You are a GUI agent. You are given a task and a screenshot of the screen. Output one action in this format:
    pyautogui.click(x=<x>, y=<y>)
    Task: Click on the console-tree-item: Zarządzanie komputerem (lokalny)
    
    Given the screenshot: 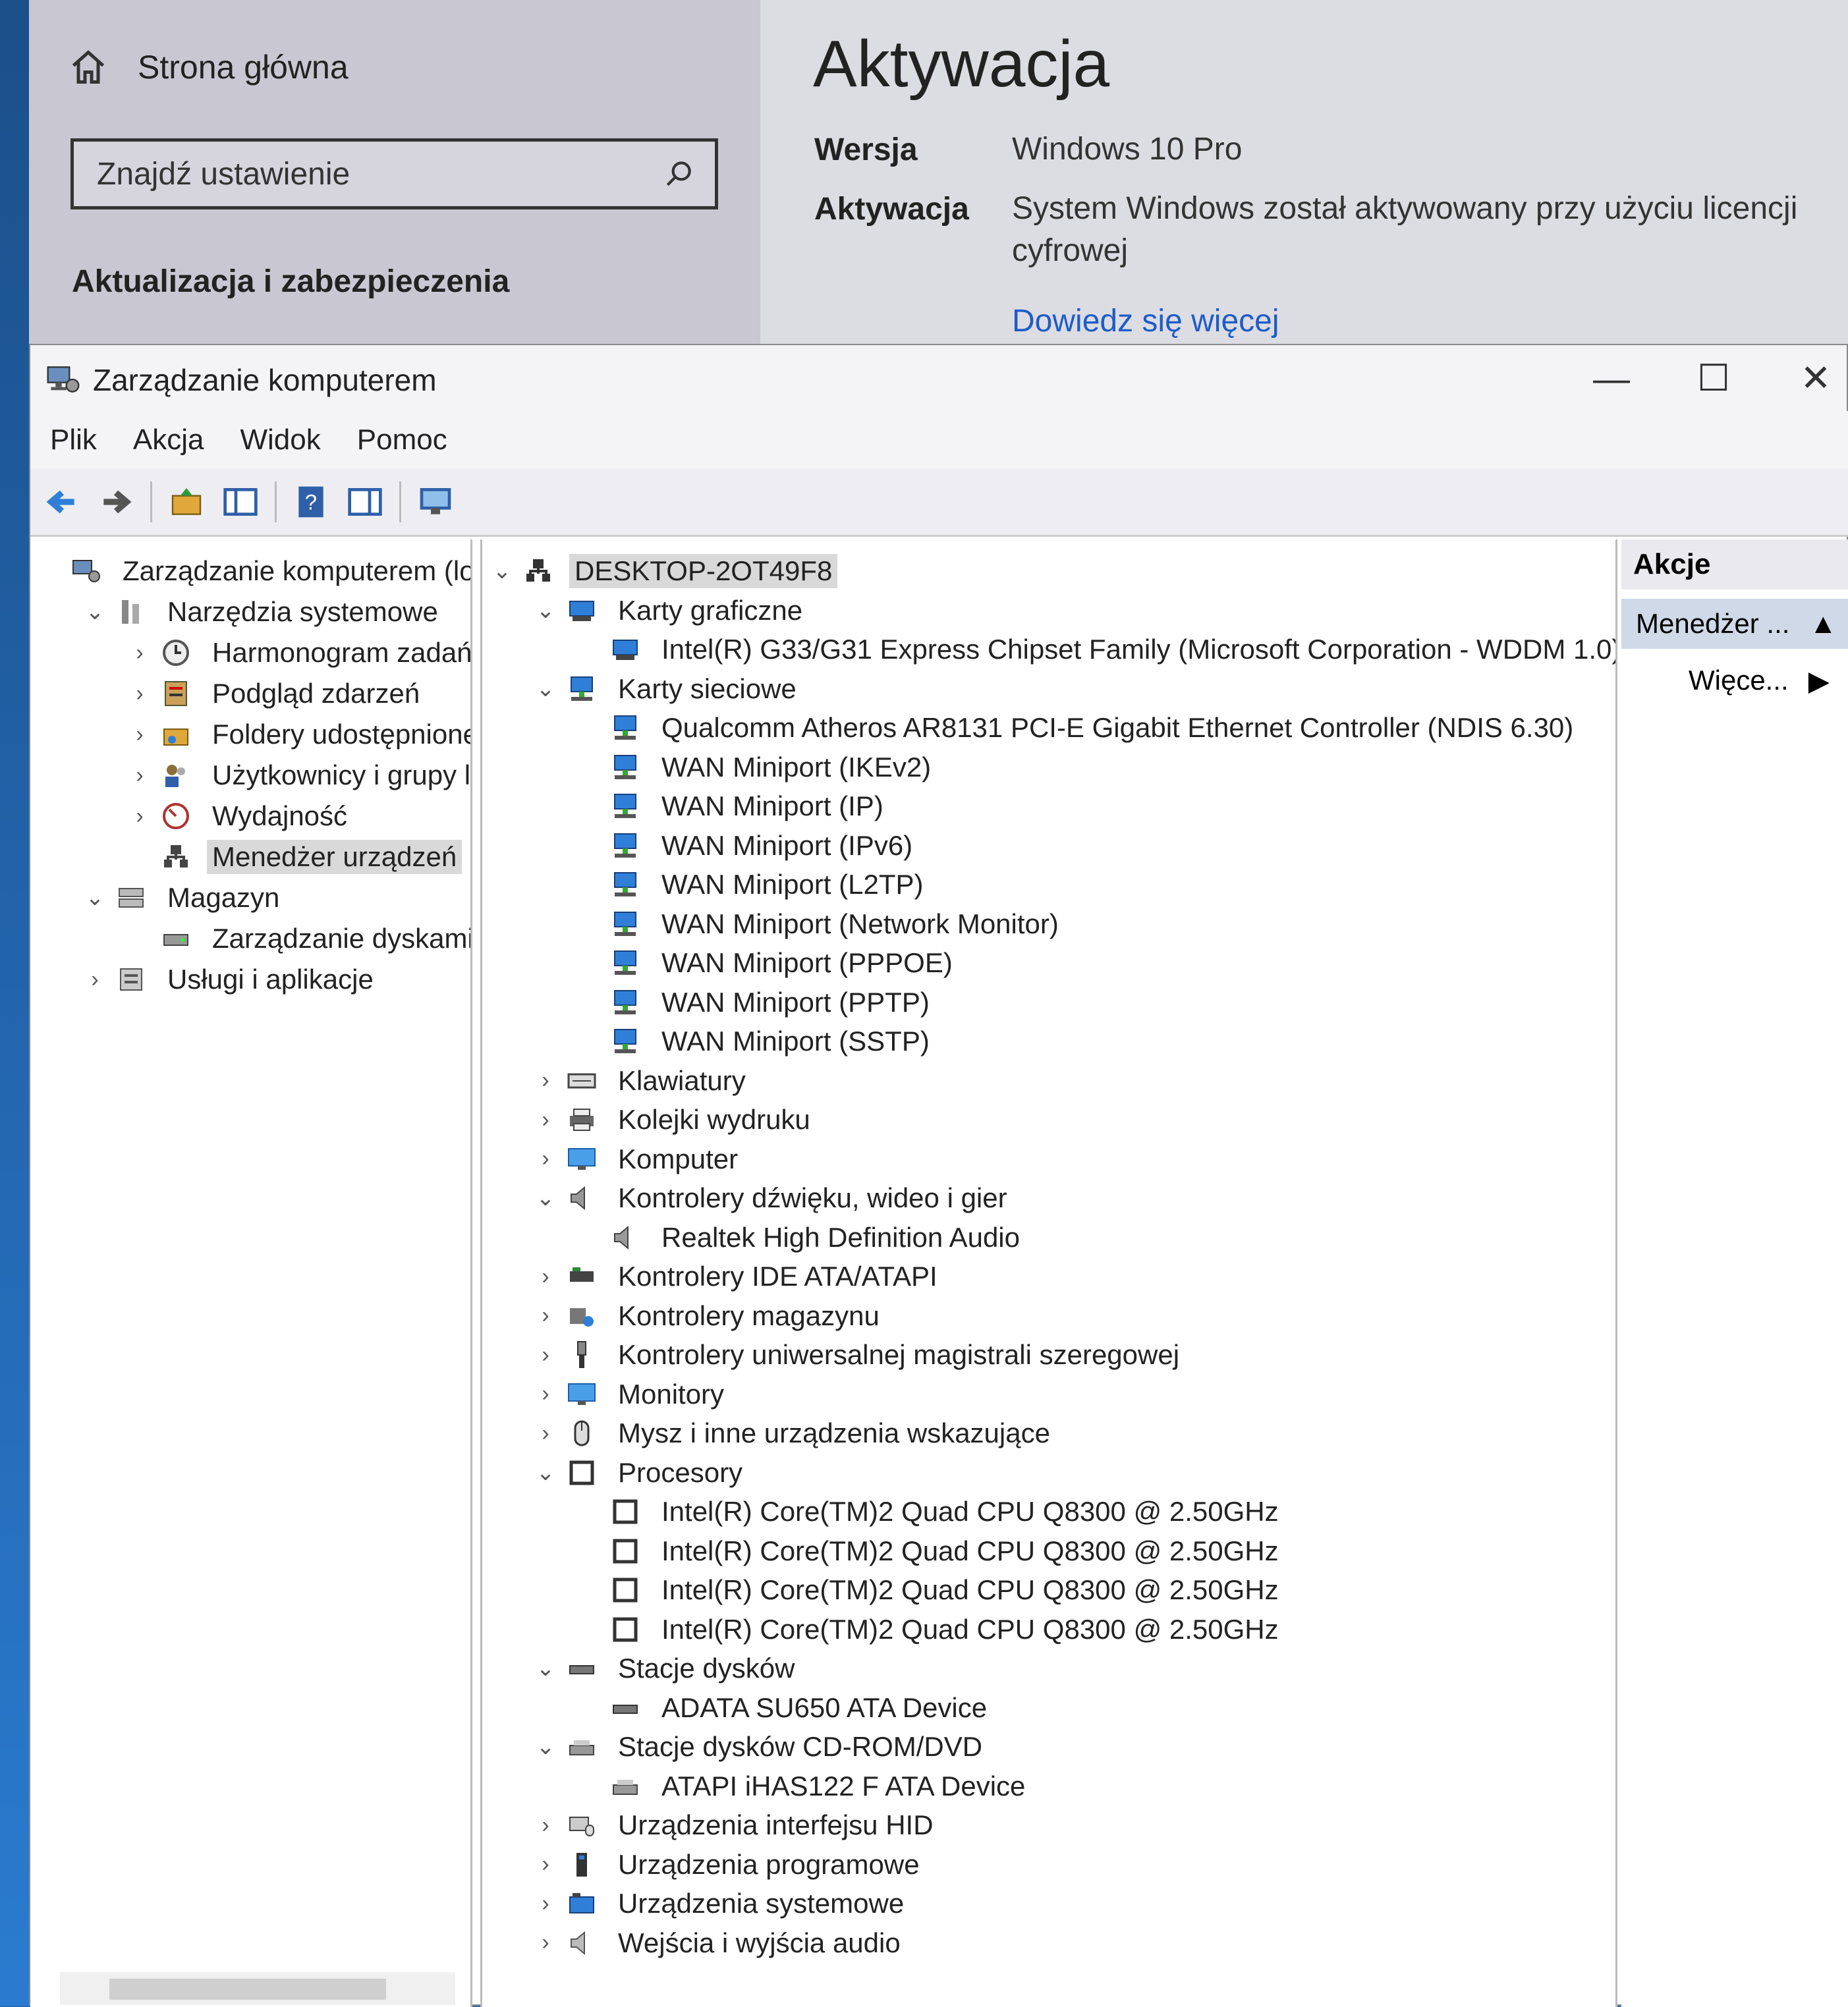 What is the action you would take?
    pyautogui.click(x=253, y=571)
    